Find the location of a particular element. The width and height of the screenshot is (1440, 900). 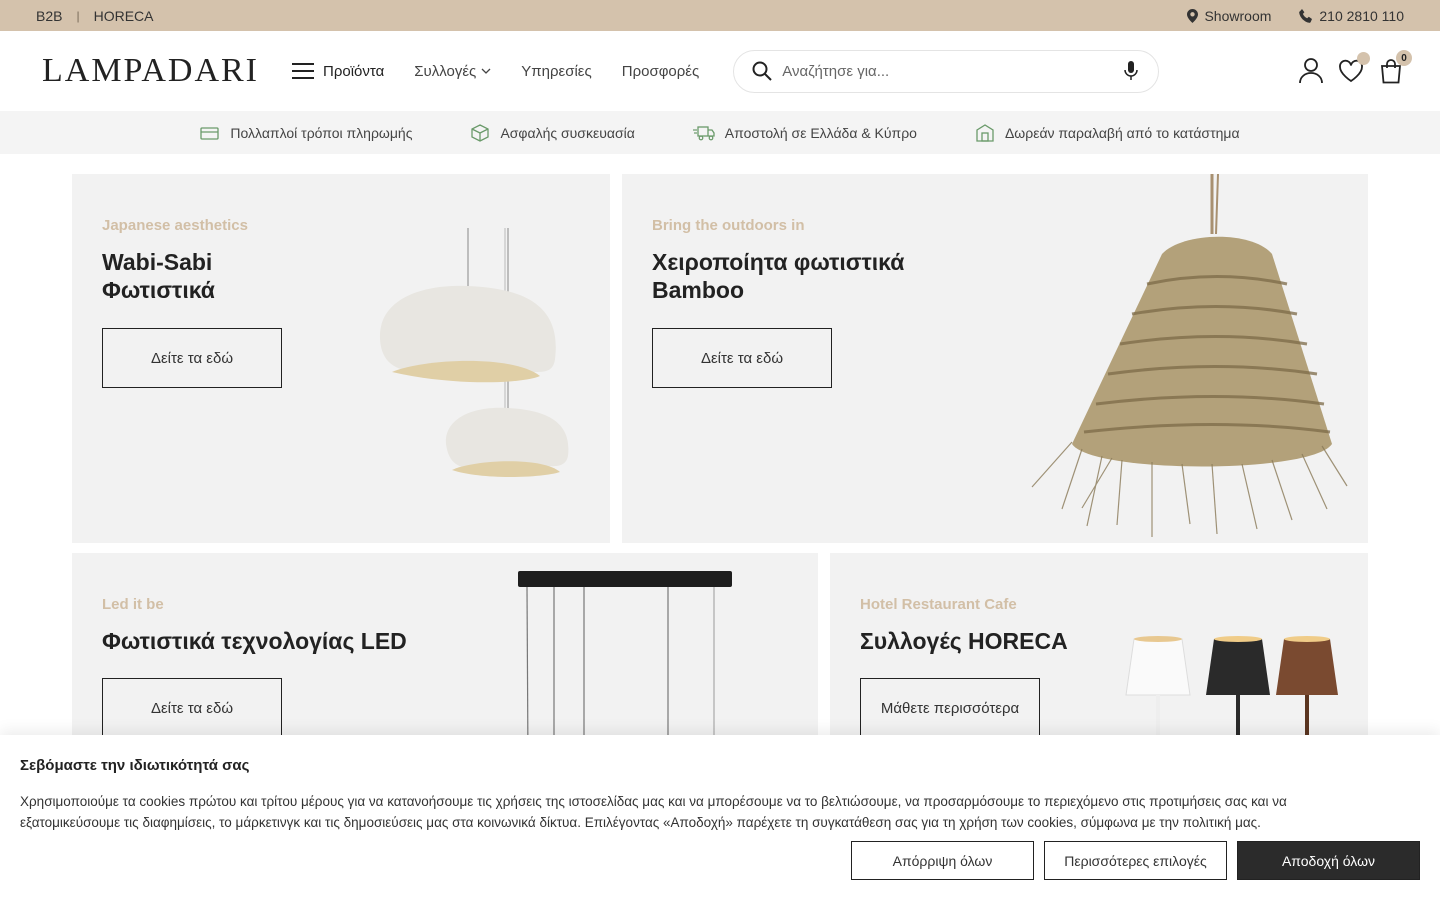

hamburger-icon is located at coordinates (303, 71).